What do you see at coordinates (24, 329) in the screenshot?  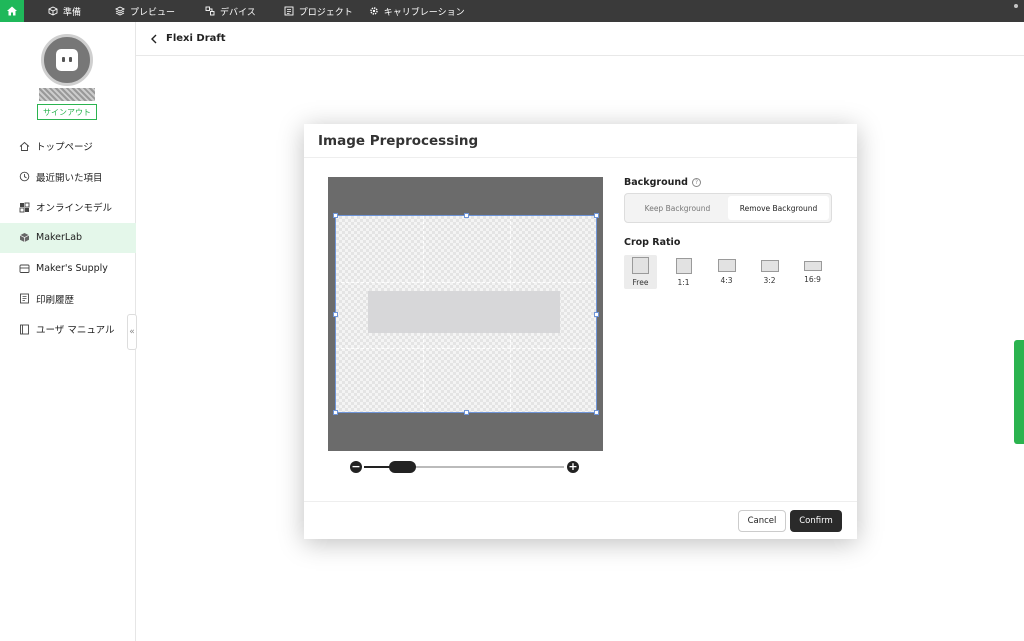 I see `manual-icon` at bounding box center [24, 329].